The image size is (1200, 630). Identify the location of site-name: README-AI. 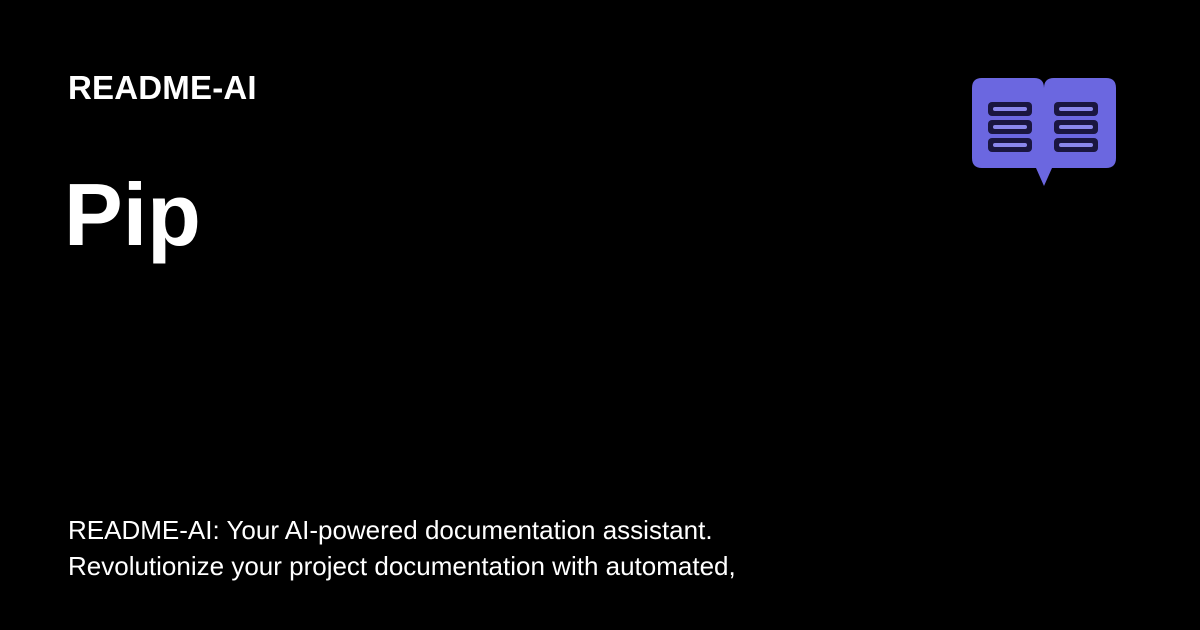
(162, 87).